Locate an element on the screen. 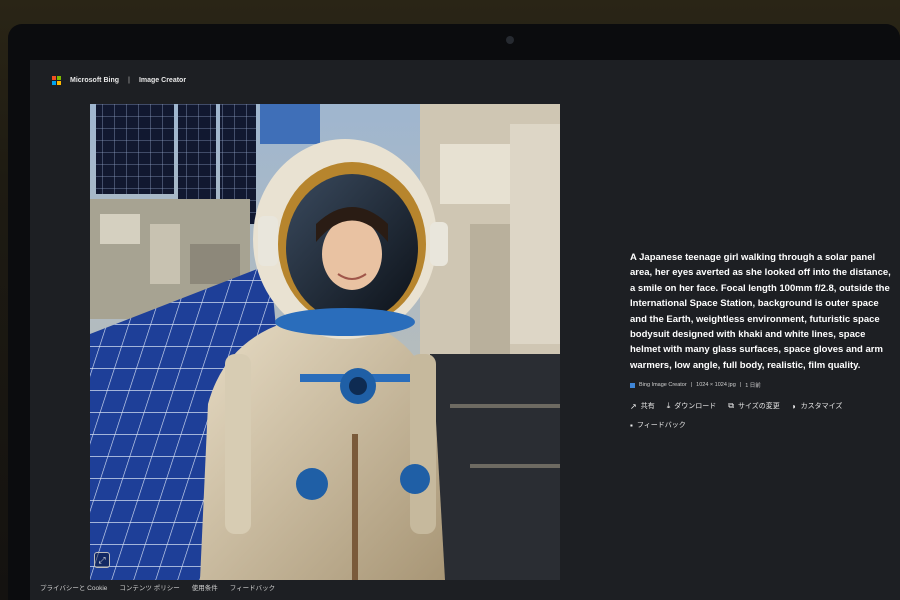  bing-image-creator-icon is located at coordinates (632, 385).